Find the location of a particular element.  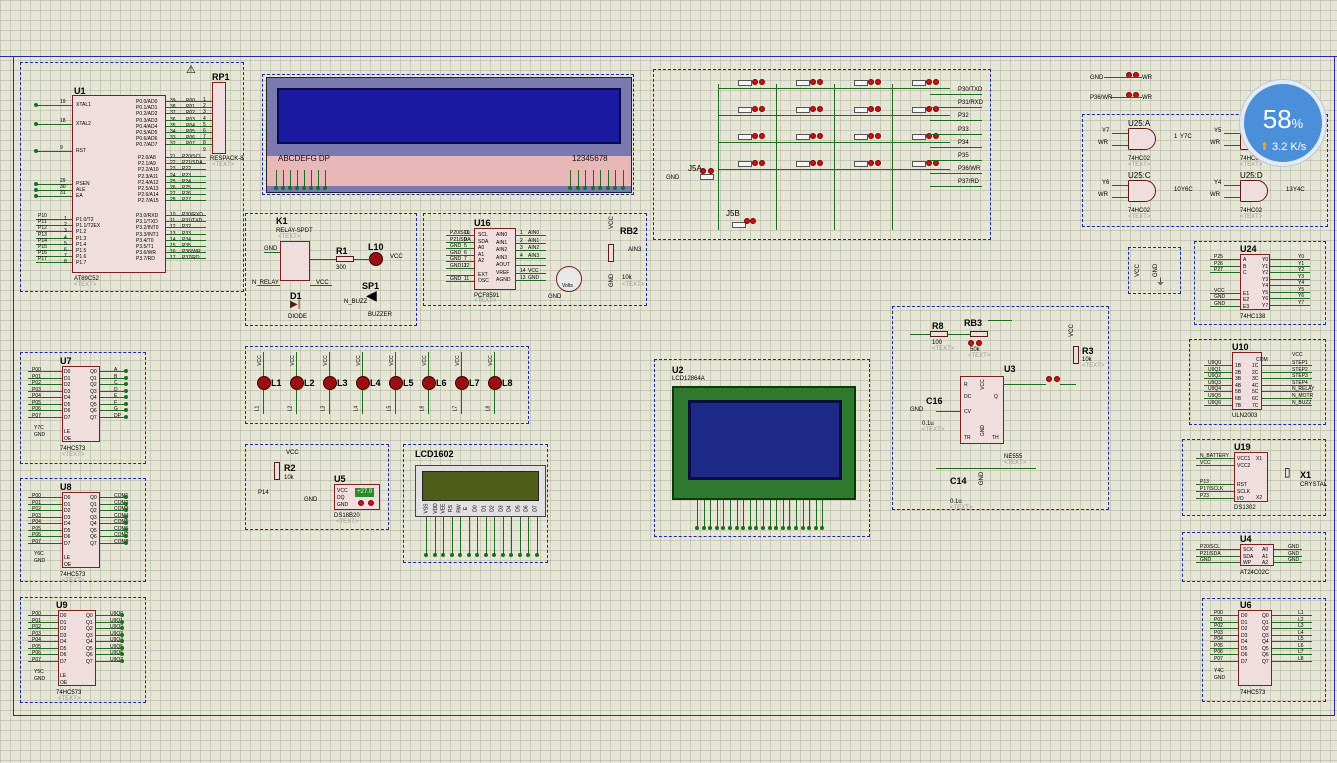

gate-u25d is located at coordinates (1254, 191).